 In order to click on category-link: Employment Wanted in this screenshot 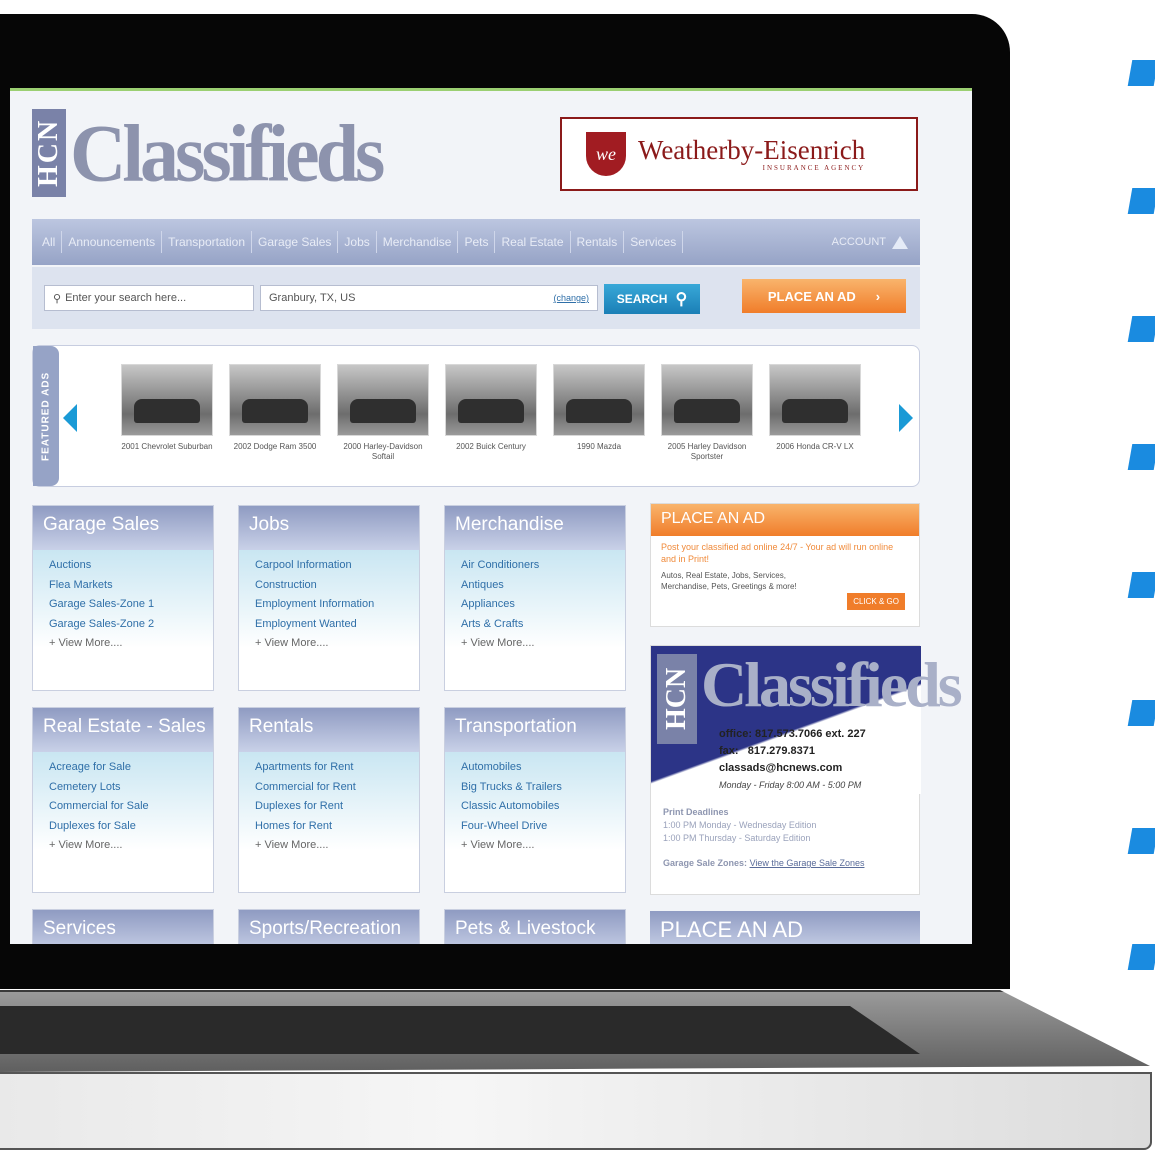, I will do `click(329, 625)`.